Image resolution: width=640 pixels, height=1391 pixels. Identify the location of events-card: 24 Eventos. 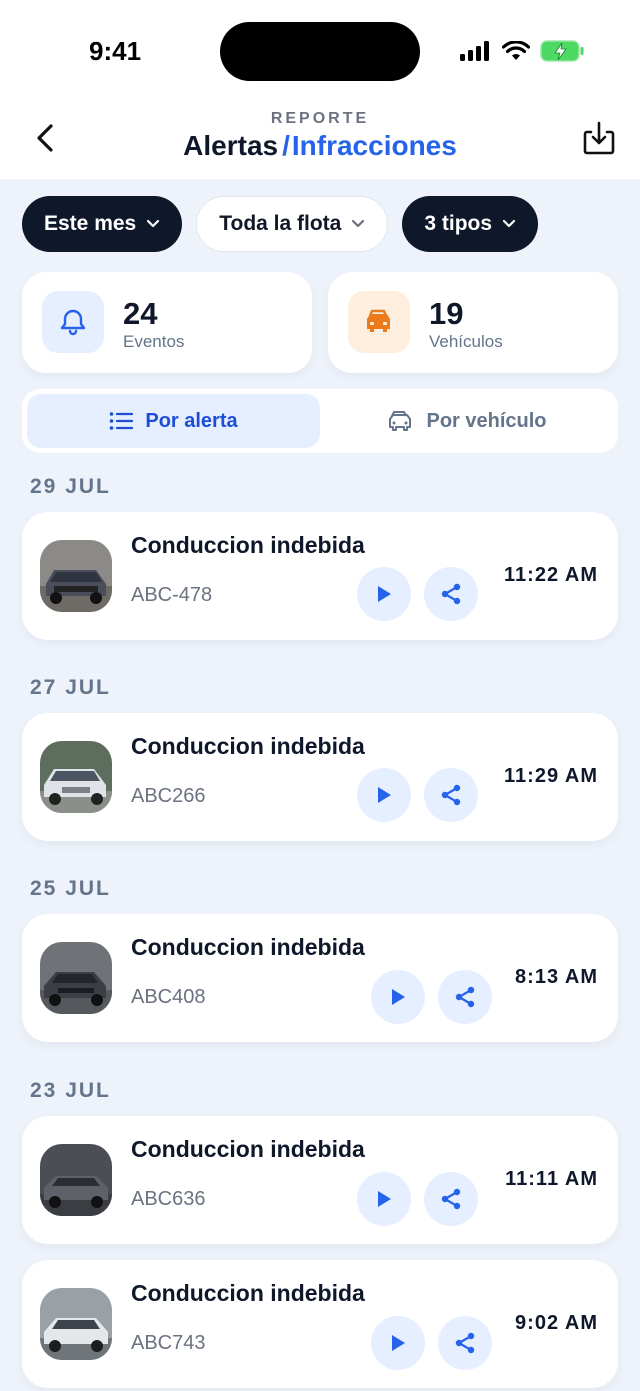
(167, 322).